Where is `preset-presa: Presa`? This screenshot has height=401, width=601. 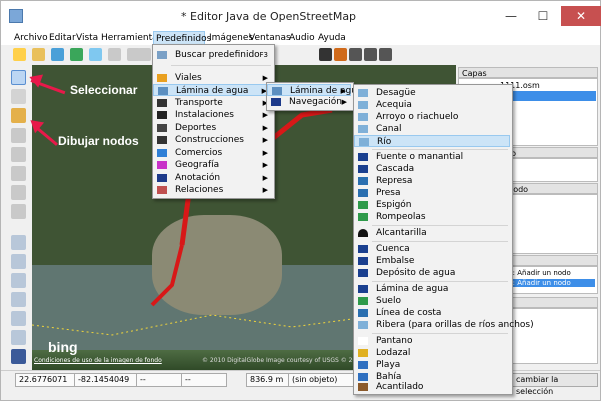 preset-presa: Presa is located at coordinates (432, 193).